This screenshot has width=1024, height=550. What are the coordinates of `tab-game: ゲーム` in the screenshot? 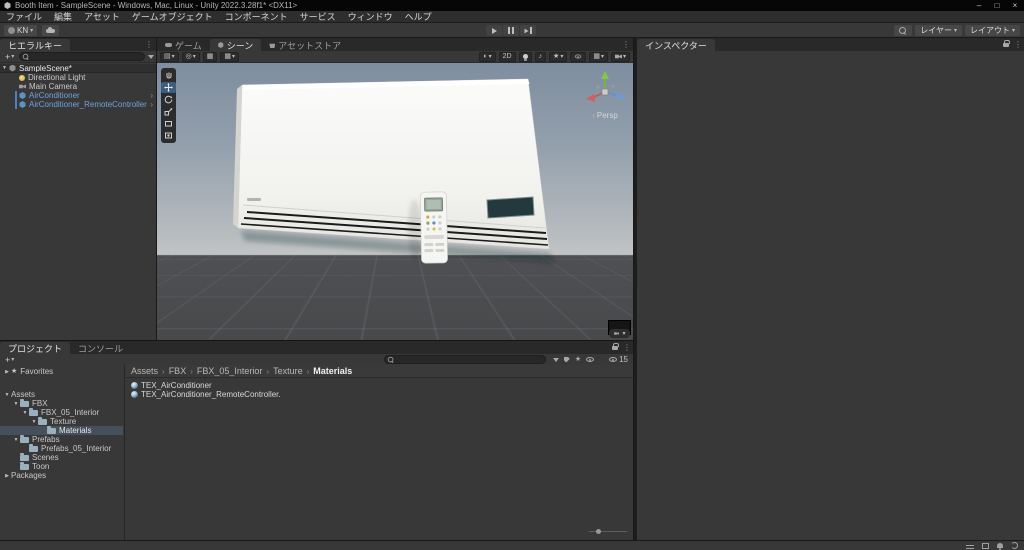 It's located at (183, 45).